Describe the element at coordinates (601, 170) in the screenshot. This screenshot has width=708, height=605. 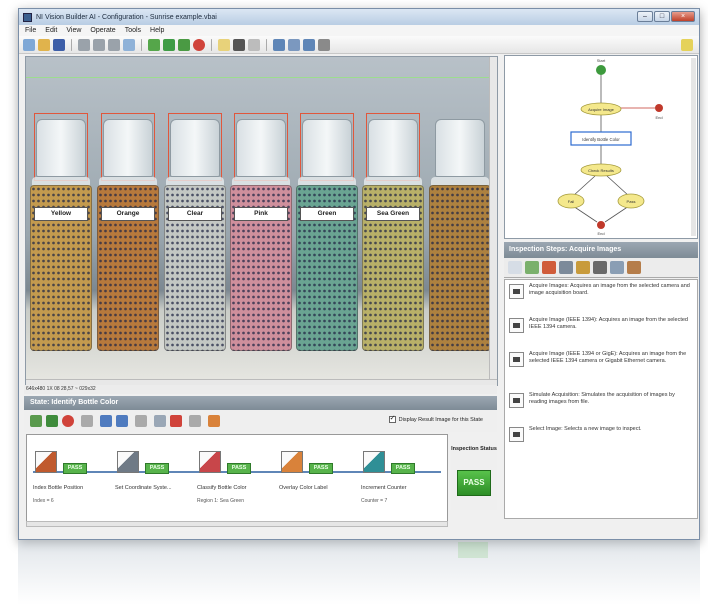
I see `check-results-node-label: Check Results` at that location.